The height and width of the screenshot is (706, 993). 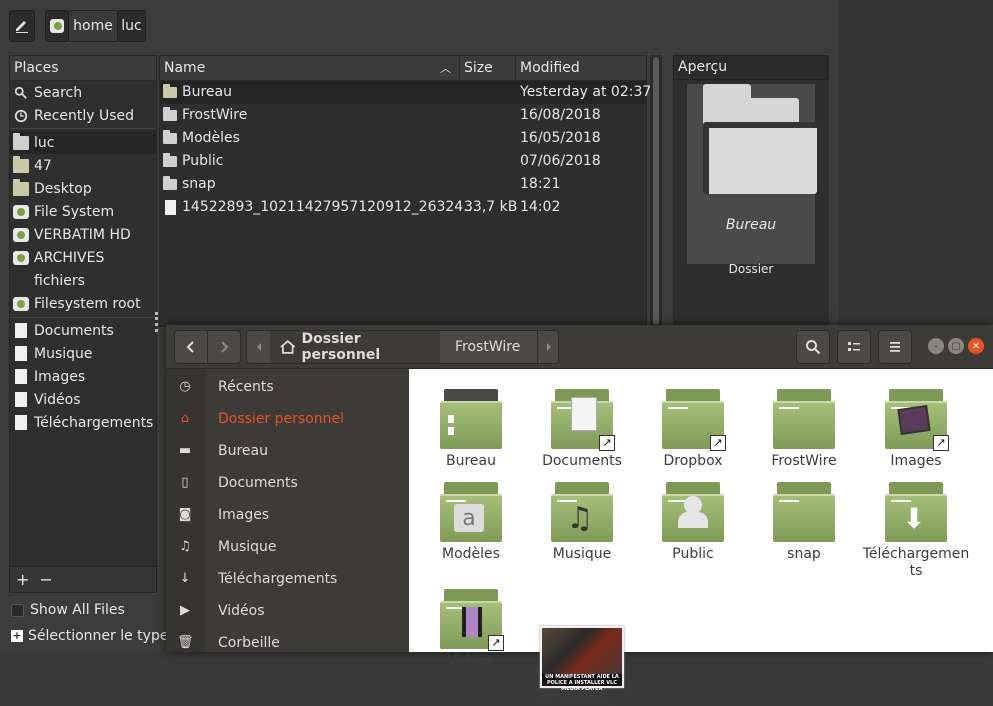 What do you see at coordinates (131, 26) in the screenshot?
I see `path-button-luc: luc` at bounding box center [131, 26].